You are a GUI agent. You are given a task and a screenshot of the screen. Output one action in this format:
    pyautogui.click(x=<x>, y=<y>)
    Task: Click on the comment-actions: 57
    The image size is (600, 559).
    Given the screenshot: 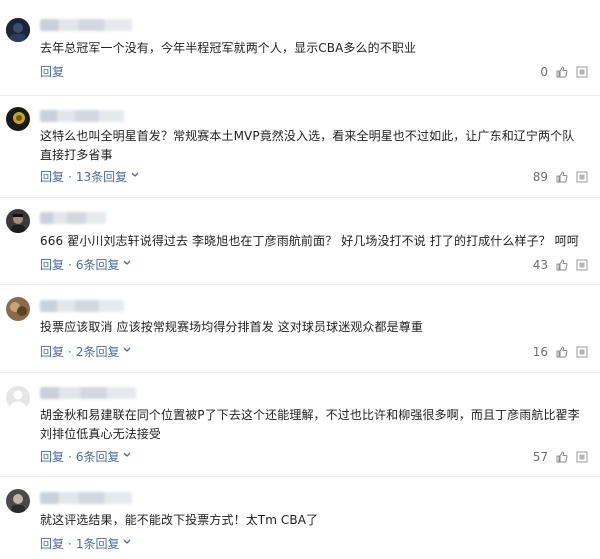 What is the action you would take?
    pyautogui.click(x=560, y=457)
    